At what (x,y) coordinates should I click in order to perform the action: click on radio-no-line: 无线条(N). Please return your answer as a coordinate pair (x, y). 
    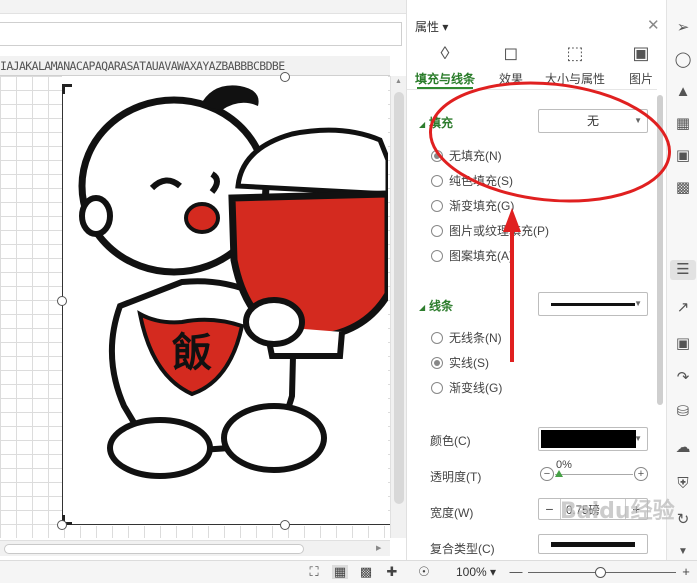
    Looking at the image, I should click on (466, 338).